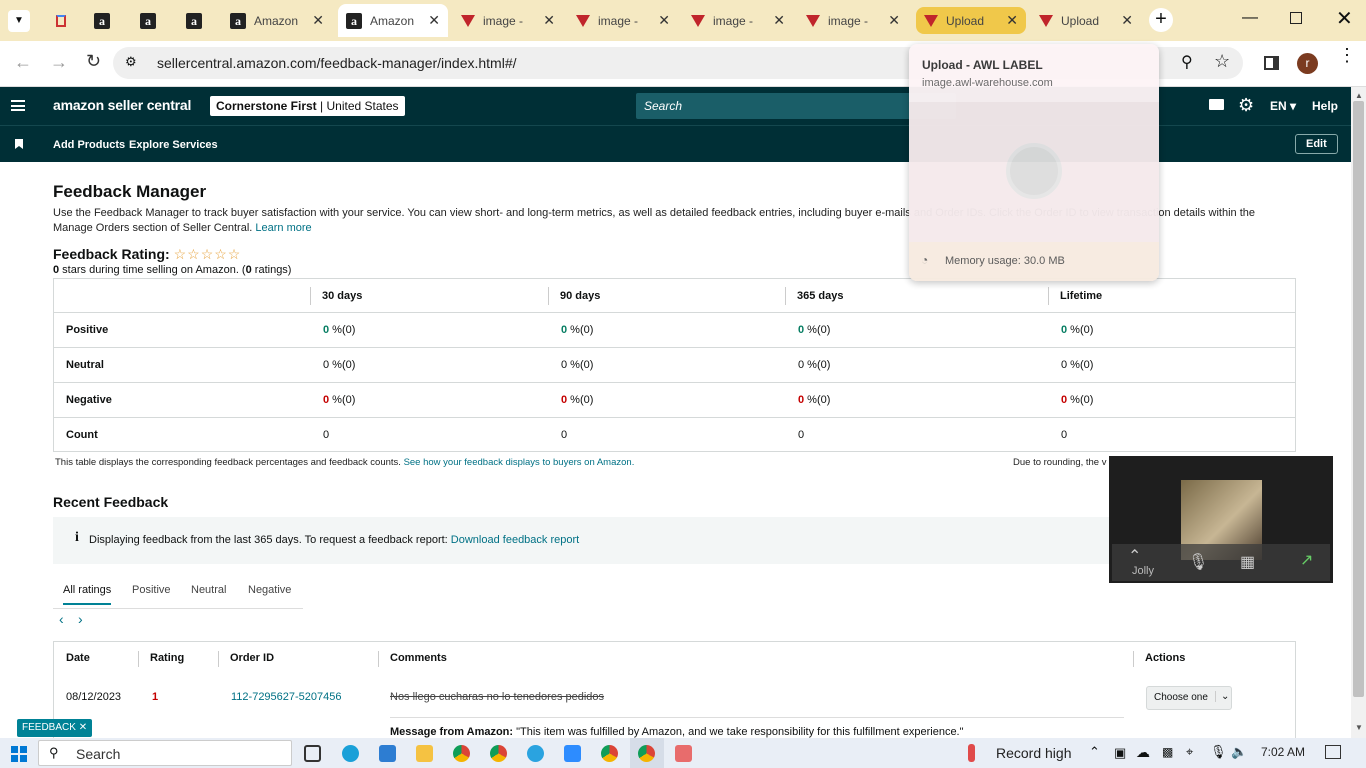 The width and height of the screenshot is (1366, 768). Describe the element at coordinates (1307, 63) in the screenshot. I see `profile-avatar: r` at that location.